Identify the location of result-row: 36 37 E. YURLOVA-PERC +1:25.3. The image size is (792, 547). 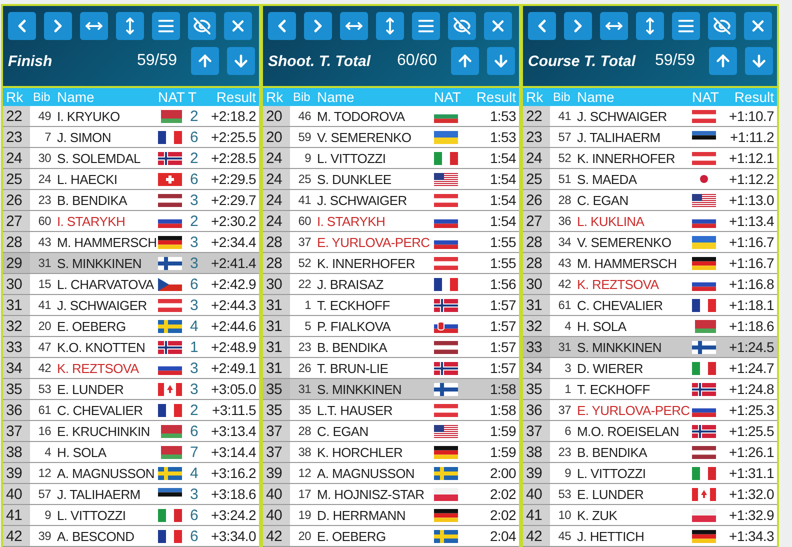
(650, 410).